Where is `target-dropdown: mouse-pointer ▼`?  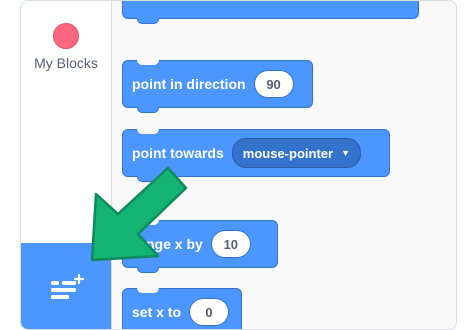 target-dropdown: mouse-pointer ▼ is located at coordinates (296, 153).